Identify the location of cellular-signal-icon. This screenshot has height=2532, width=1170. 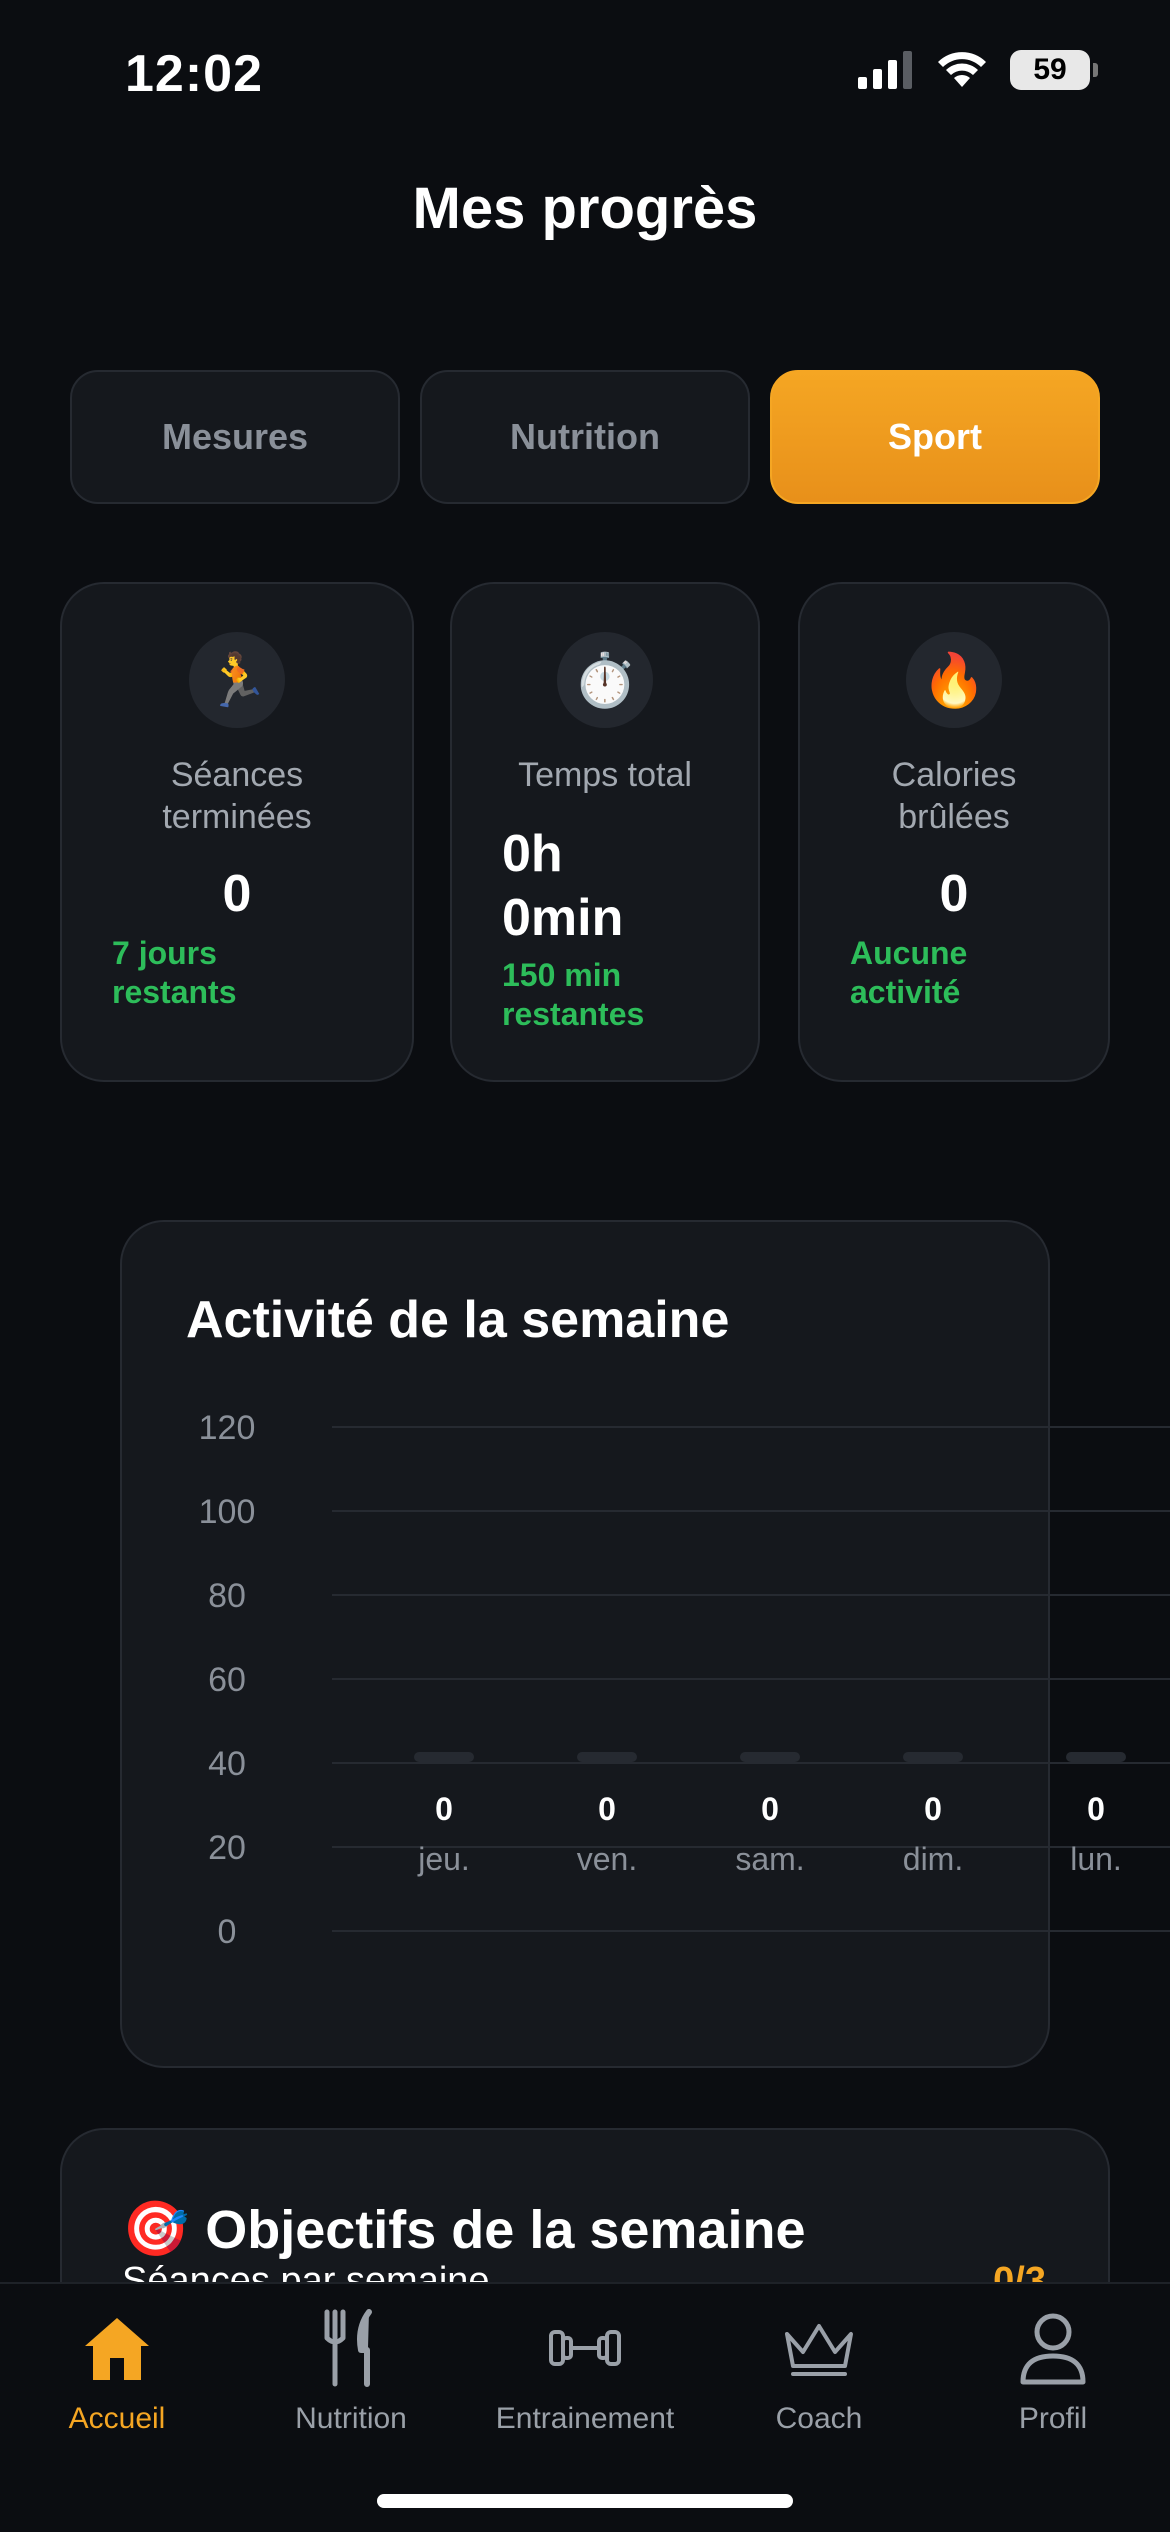
(885, 70).